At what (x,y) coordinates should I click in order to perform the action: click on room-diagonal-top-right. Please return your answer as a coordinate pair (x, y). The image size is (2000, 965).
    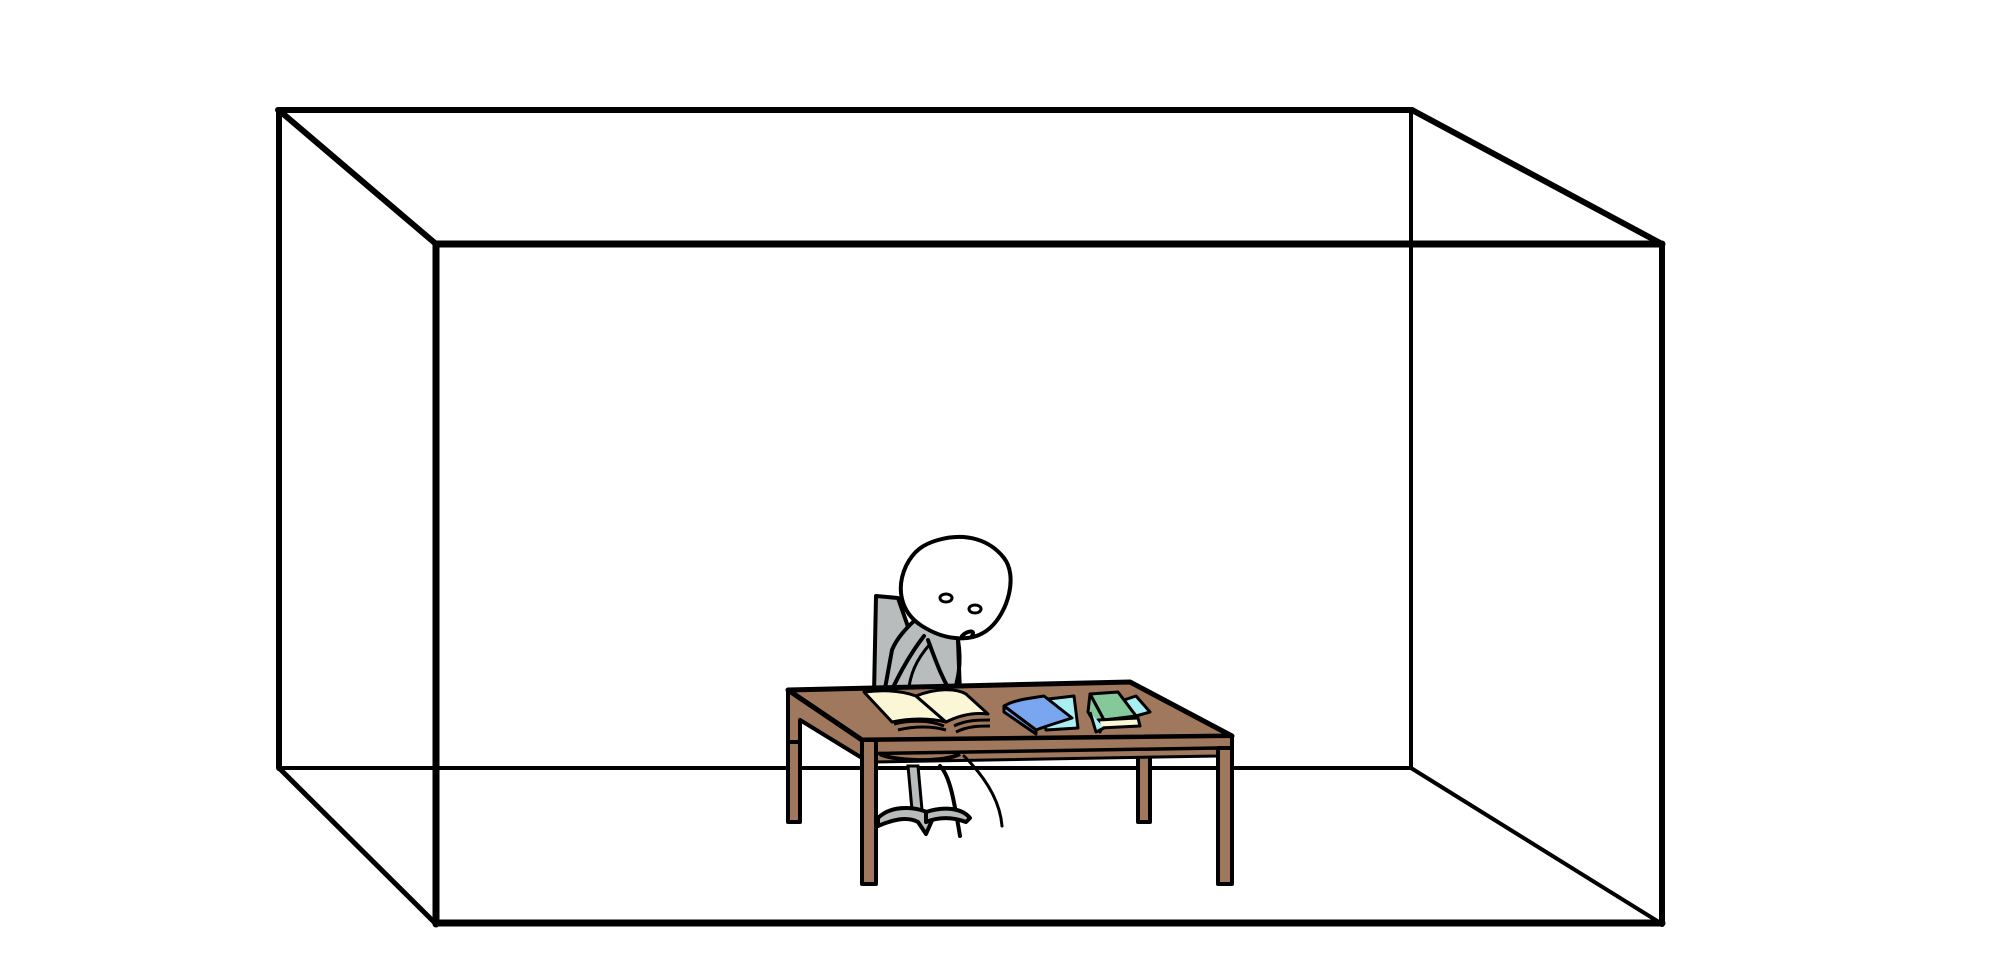
    Looking at the image, I should click on (1537, 177).